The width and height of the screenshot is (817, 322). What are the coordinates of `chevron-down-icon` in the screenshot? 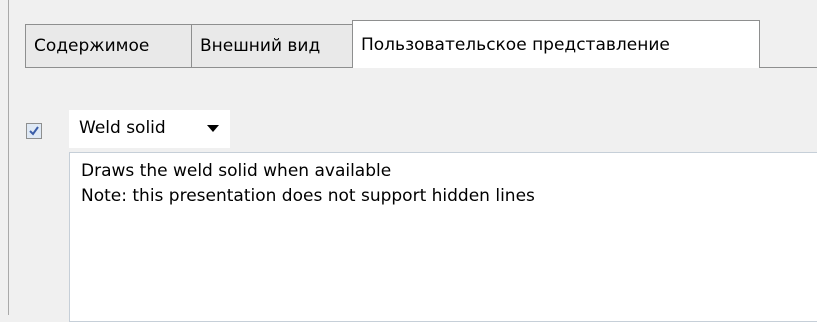 It's located at (213, 128).